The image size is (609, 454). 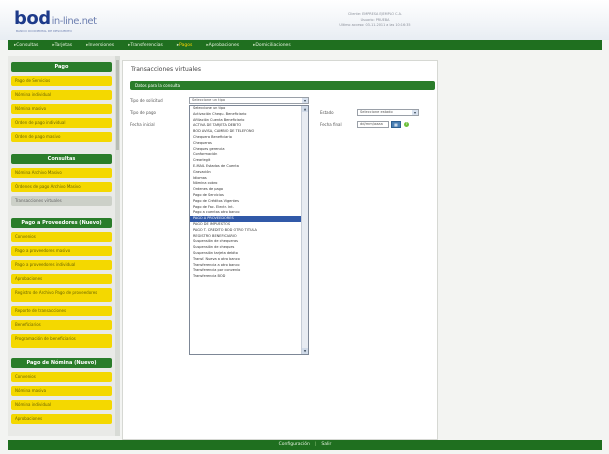 I want to click on help-icon: ?, so click(x=406, y=124).